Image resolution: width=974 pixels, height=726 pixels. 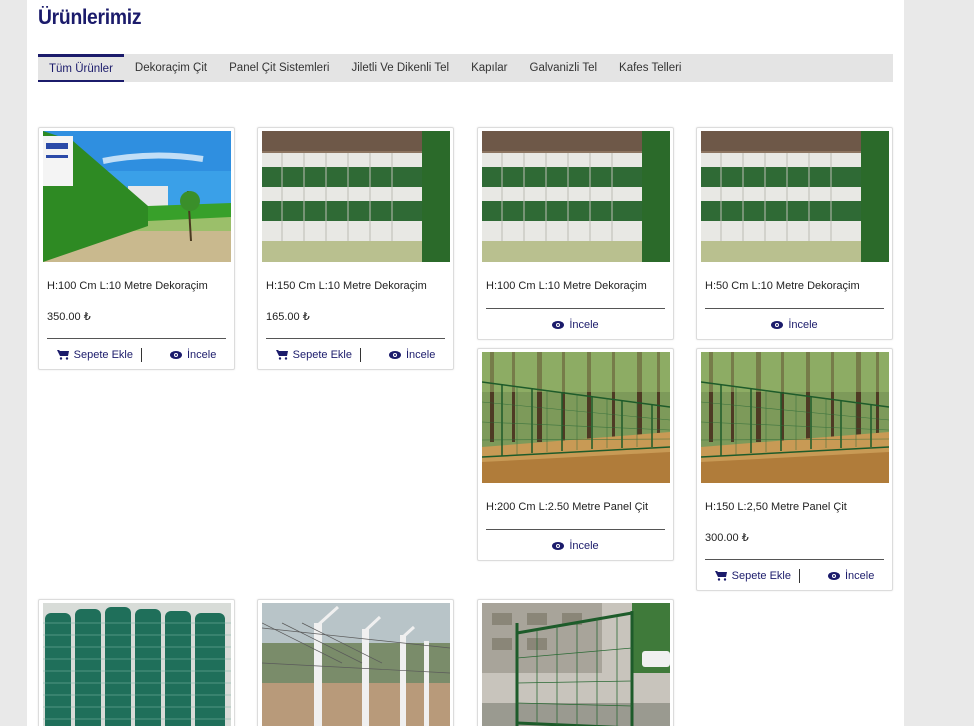 I want to click on tab-jiletli-dikenli-tel: Jiletli Ve Dikenli Tel, so click(x=400, y=68).